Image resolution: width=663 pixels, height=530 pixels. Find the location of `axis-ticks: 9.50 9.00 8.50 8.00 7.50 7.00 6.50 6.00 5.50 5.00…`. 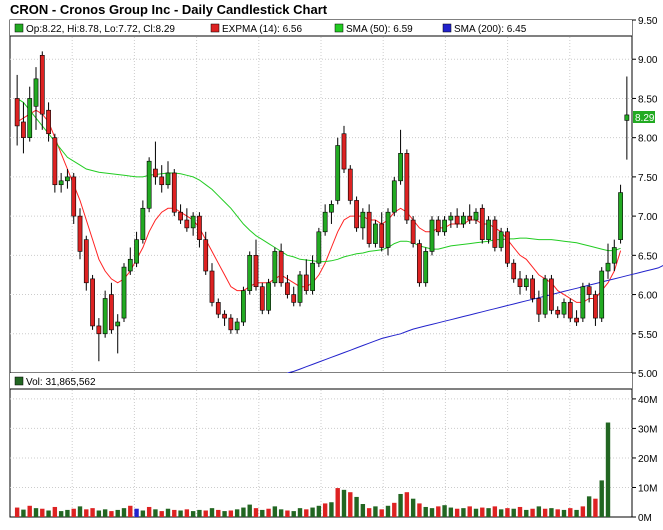

axis-ticks: 9.50 9.00 8.50 8.00 7.50 7.00 6.50 6.00 5.50 5.00… is located at coordinates (645, 270).